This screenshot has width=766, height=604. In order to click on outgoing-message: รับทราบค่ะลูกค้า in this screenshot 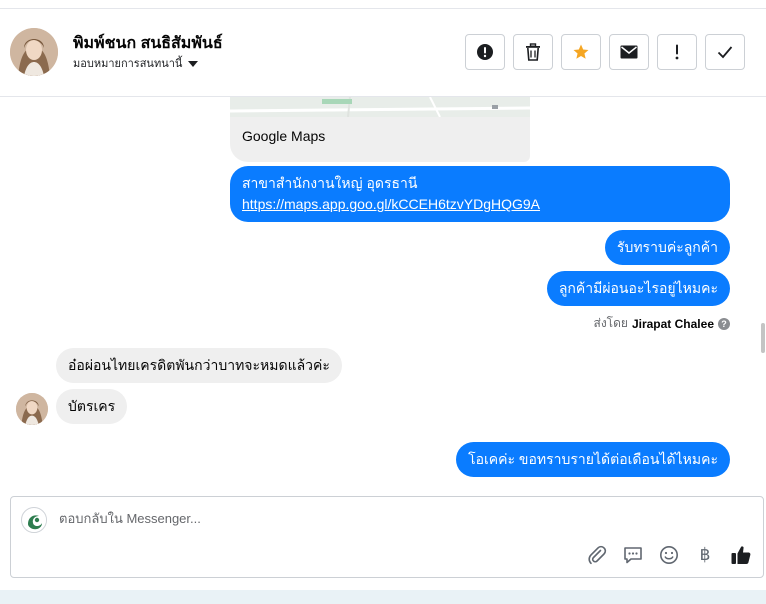, I will do `click(667, 247)`.